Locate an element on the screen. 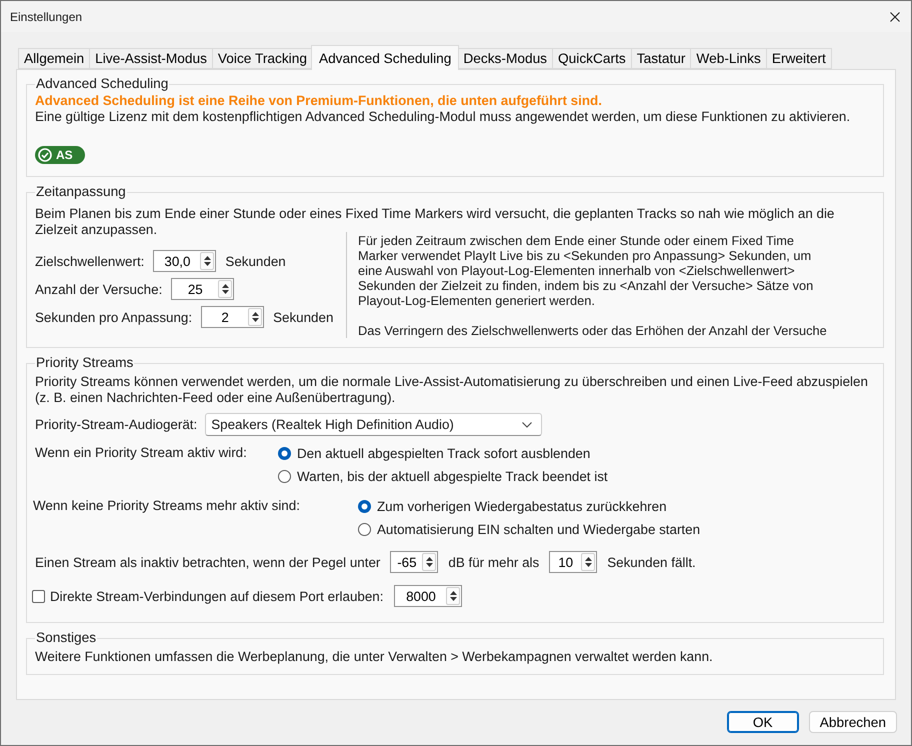 Image resolution: width=912 pixels, height=746 pixels. radio-label: Den aktuell abgespielten Track sofort ausblenden is located at coordinates (443, 453).